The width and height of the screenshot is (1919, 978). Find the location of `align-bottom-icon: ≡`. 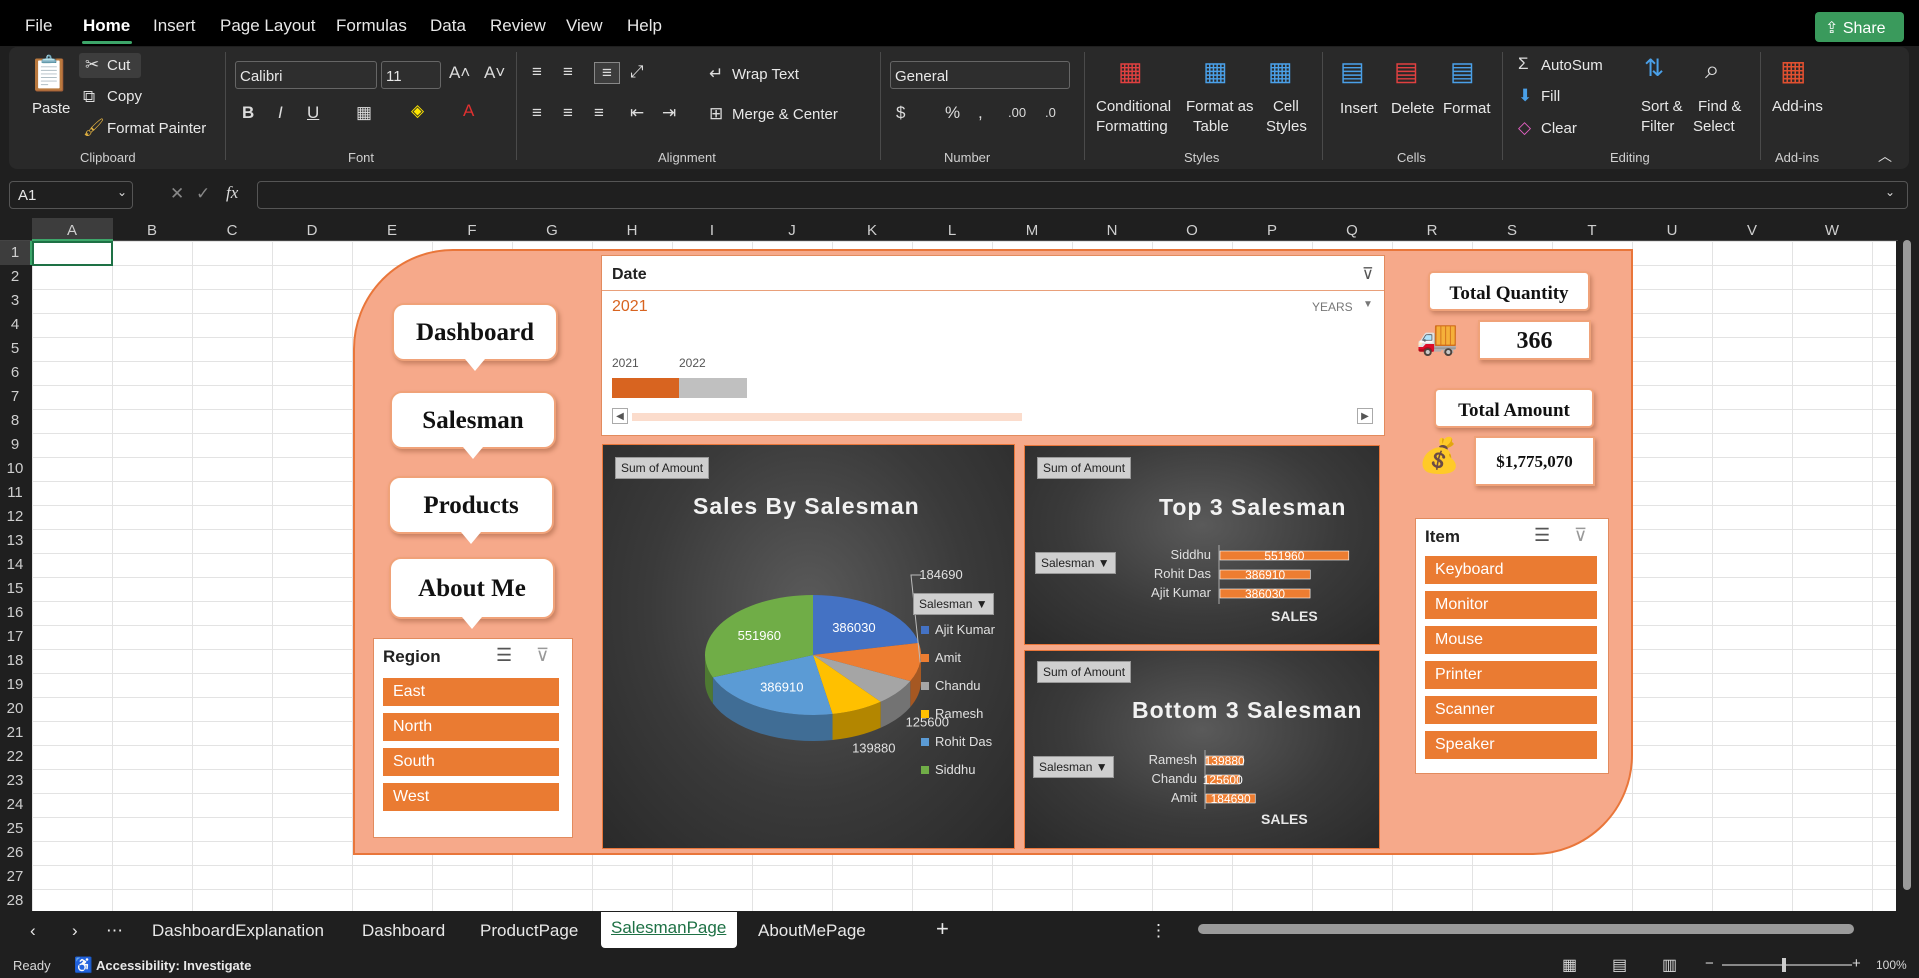

align-bottom-icon: ≡ is located at coordinates (607, 73).